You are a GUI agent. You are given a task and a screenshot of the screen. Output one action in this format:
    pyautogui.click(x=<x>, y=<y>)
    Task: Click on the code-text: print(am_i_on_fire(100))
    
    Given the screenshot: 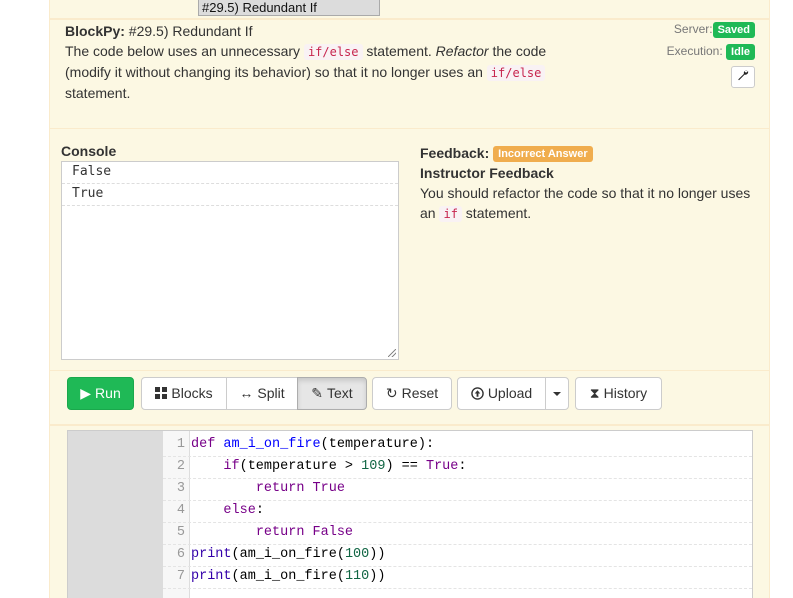 What is the action you would take?
    pyautogui.click(x=288, y=554)
    